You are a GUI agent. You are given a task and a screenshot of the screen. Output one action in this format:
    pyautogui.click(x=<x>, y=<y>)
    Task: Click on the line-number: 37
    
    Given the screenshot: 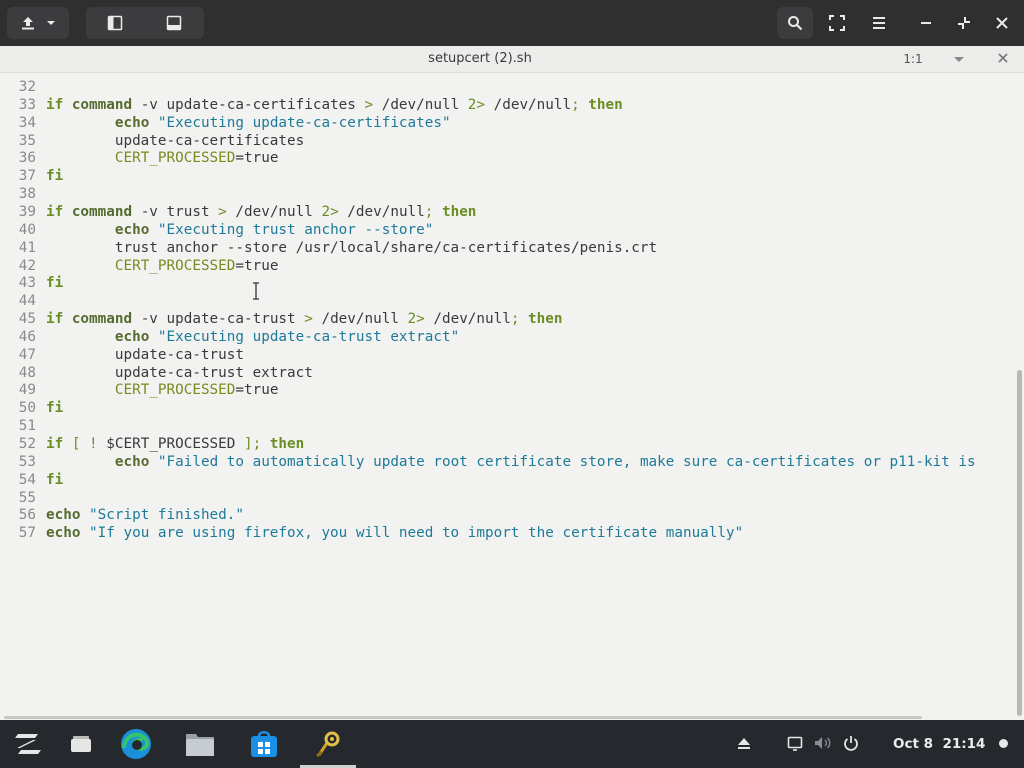 What is the action you would take?
    pyautogui.click(x=27, y=176)
    